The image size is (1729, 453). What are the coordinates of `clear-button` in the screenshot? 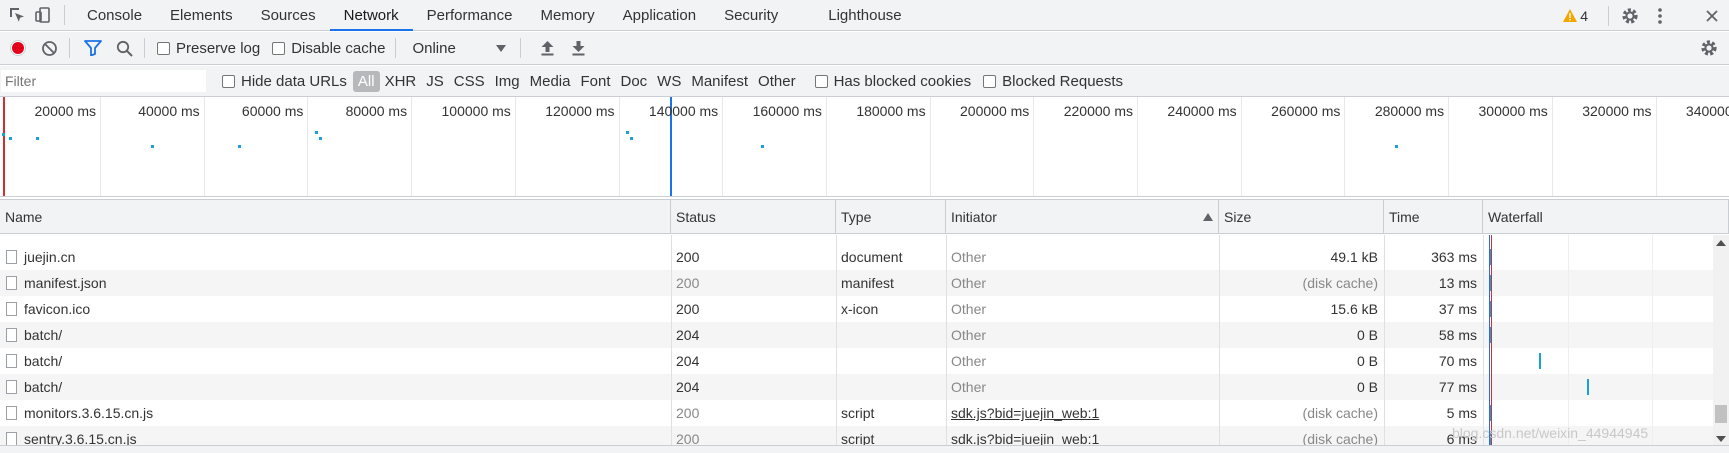 It's located at (49, 48).